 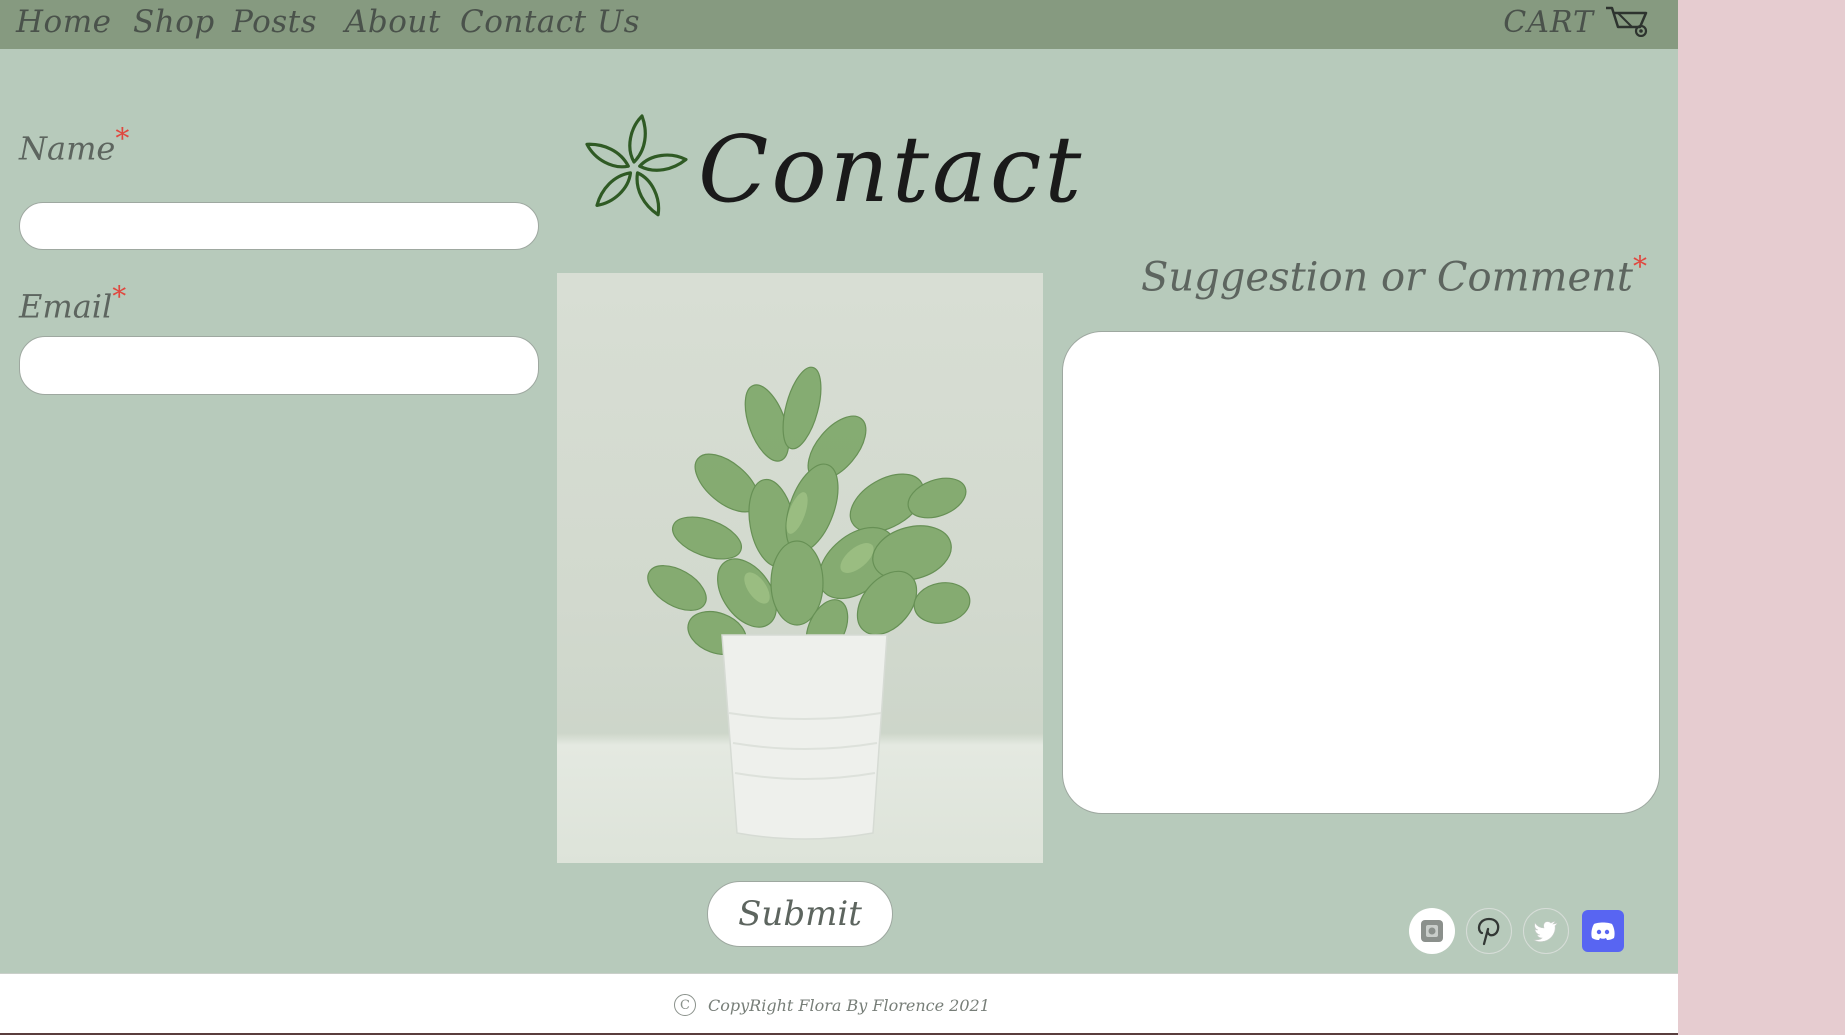 I want to click on twitter-icon, so click(x=1546, y=931).